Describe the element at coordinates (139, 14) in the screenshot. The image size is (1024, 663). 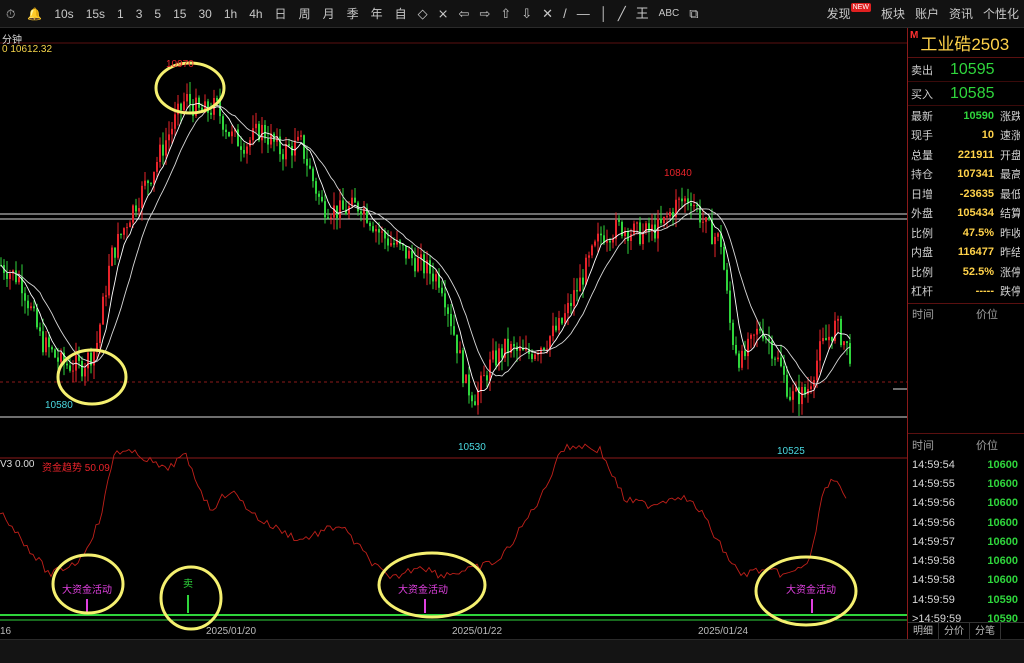
I see `period-button: 3` at that location.